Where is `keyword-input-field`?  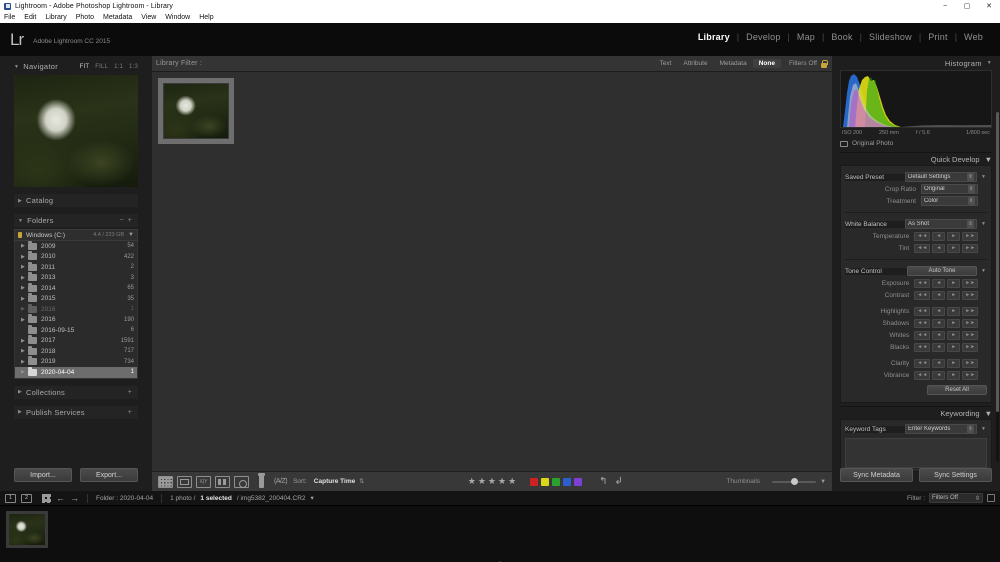 keyword-input-field is located at coordinates (916, 453).